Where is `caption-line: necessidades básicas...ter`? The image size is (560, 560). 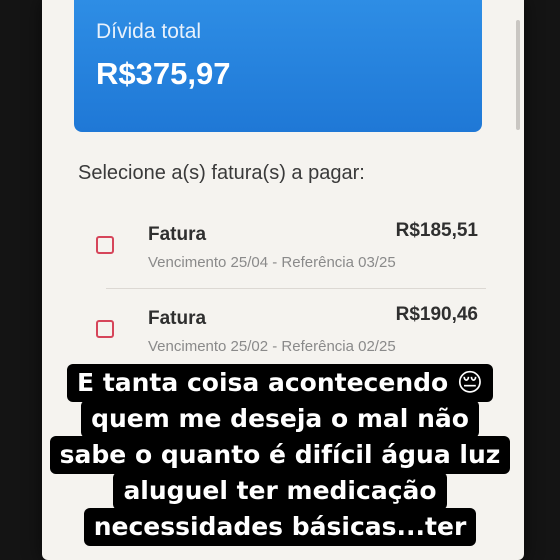
caption-line: necessidades básicas...ter is located at coordinates (280, 527).